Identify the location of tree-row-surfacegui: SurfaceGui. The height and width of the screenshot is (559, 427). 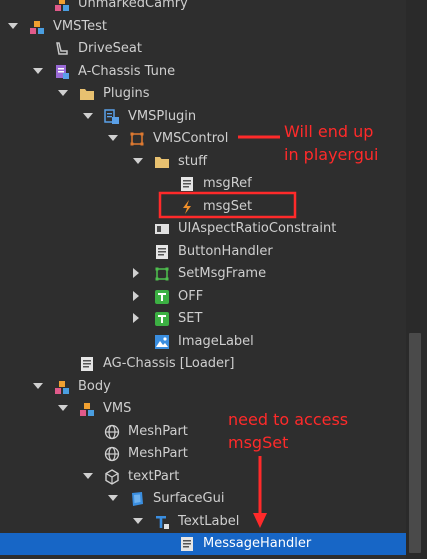
(203, 499).